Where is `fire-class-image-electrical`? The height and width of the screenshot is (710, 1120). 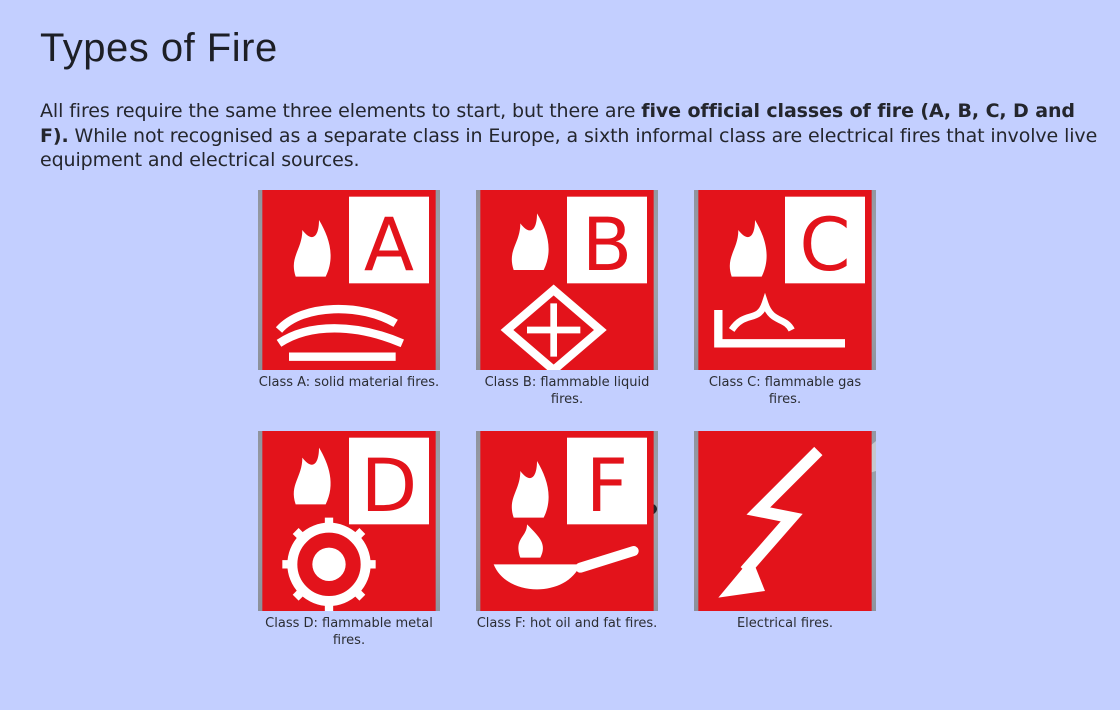 fire-class-image-electrical is located at coordinates (785, 521).